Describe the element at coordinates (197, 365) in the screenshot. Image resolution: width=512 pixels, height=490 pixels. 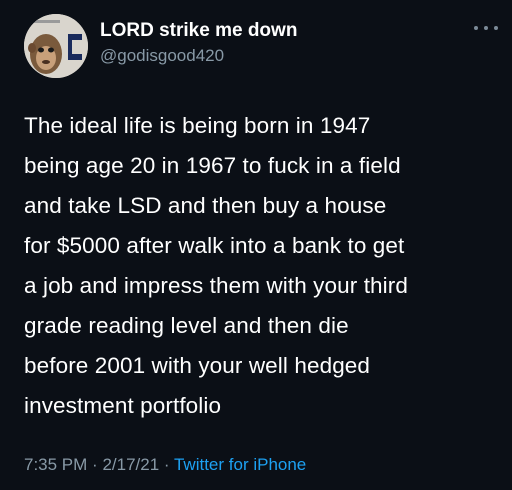
I see `tweet-text-line: before 2001 with your well hedged` at that location.